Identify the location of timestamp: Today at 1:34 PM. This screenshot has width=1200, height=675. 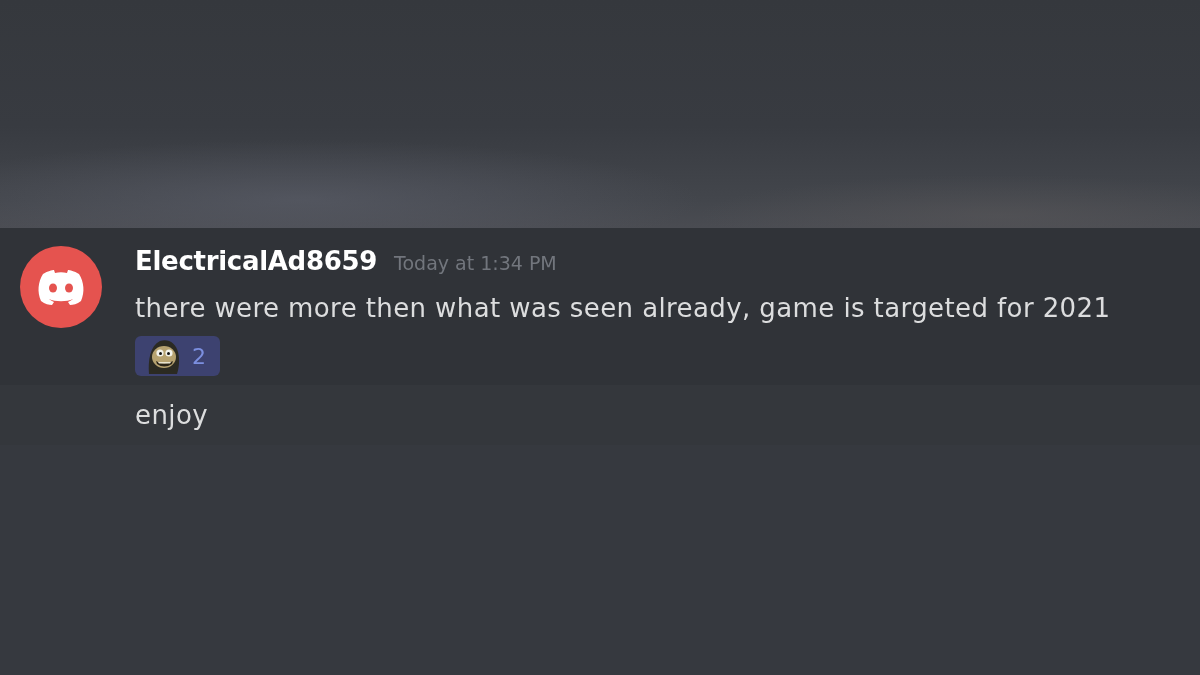
(475, 263).